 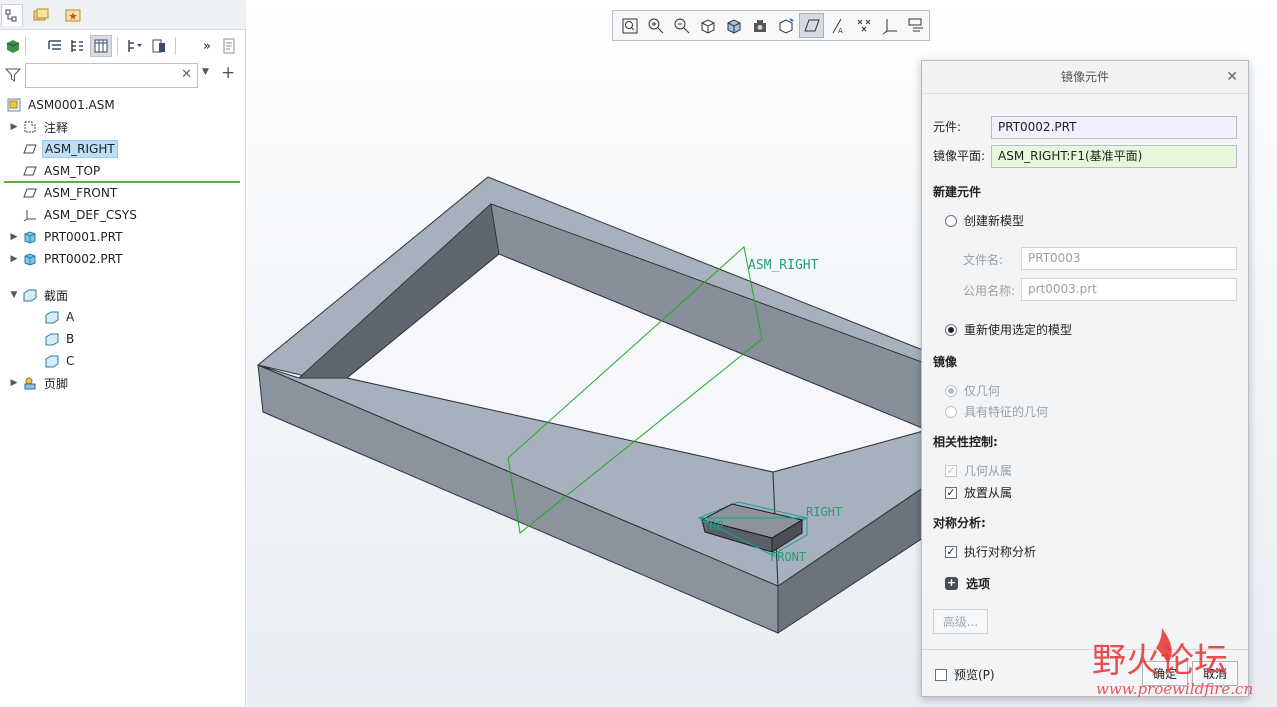 What do you see at coordinates (60, 105) in the screenshot?
I see `tree-node-root: ASM0001.ASM` at bounding box center [60, 105].